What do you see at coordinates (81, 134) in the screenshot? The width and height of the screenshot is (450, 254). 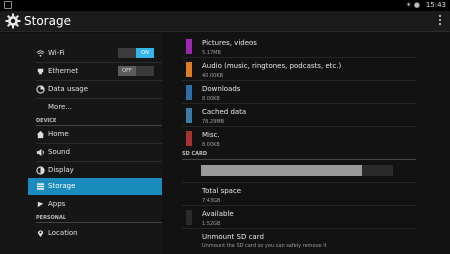 I see `sidebar-item-home: Home` at bounding box center [81, 134].